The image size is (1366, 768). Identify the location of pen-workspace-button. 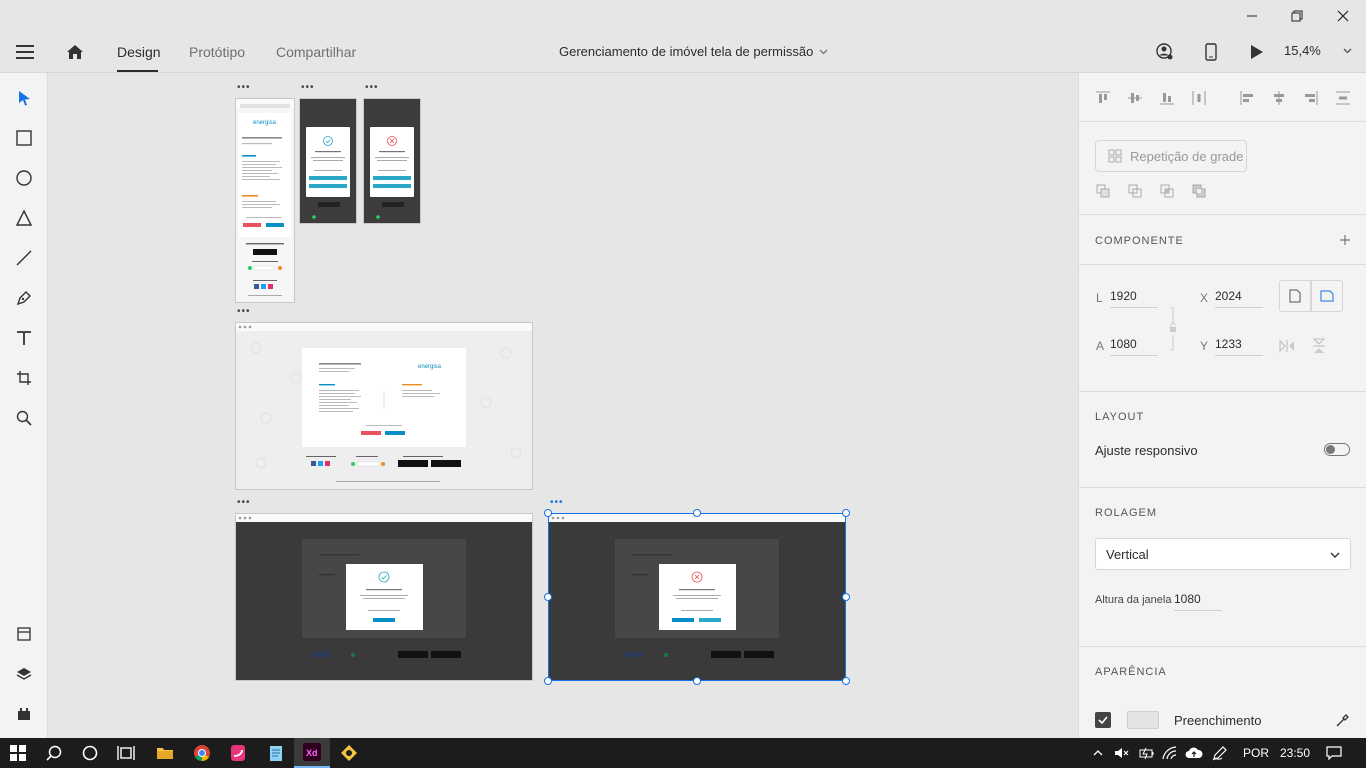
(1220, 753).